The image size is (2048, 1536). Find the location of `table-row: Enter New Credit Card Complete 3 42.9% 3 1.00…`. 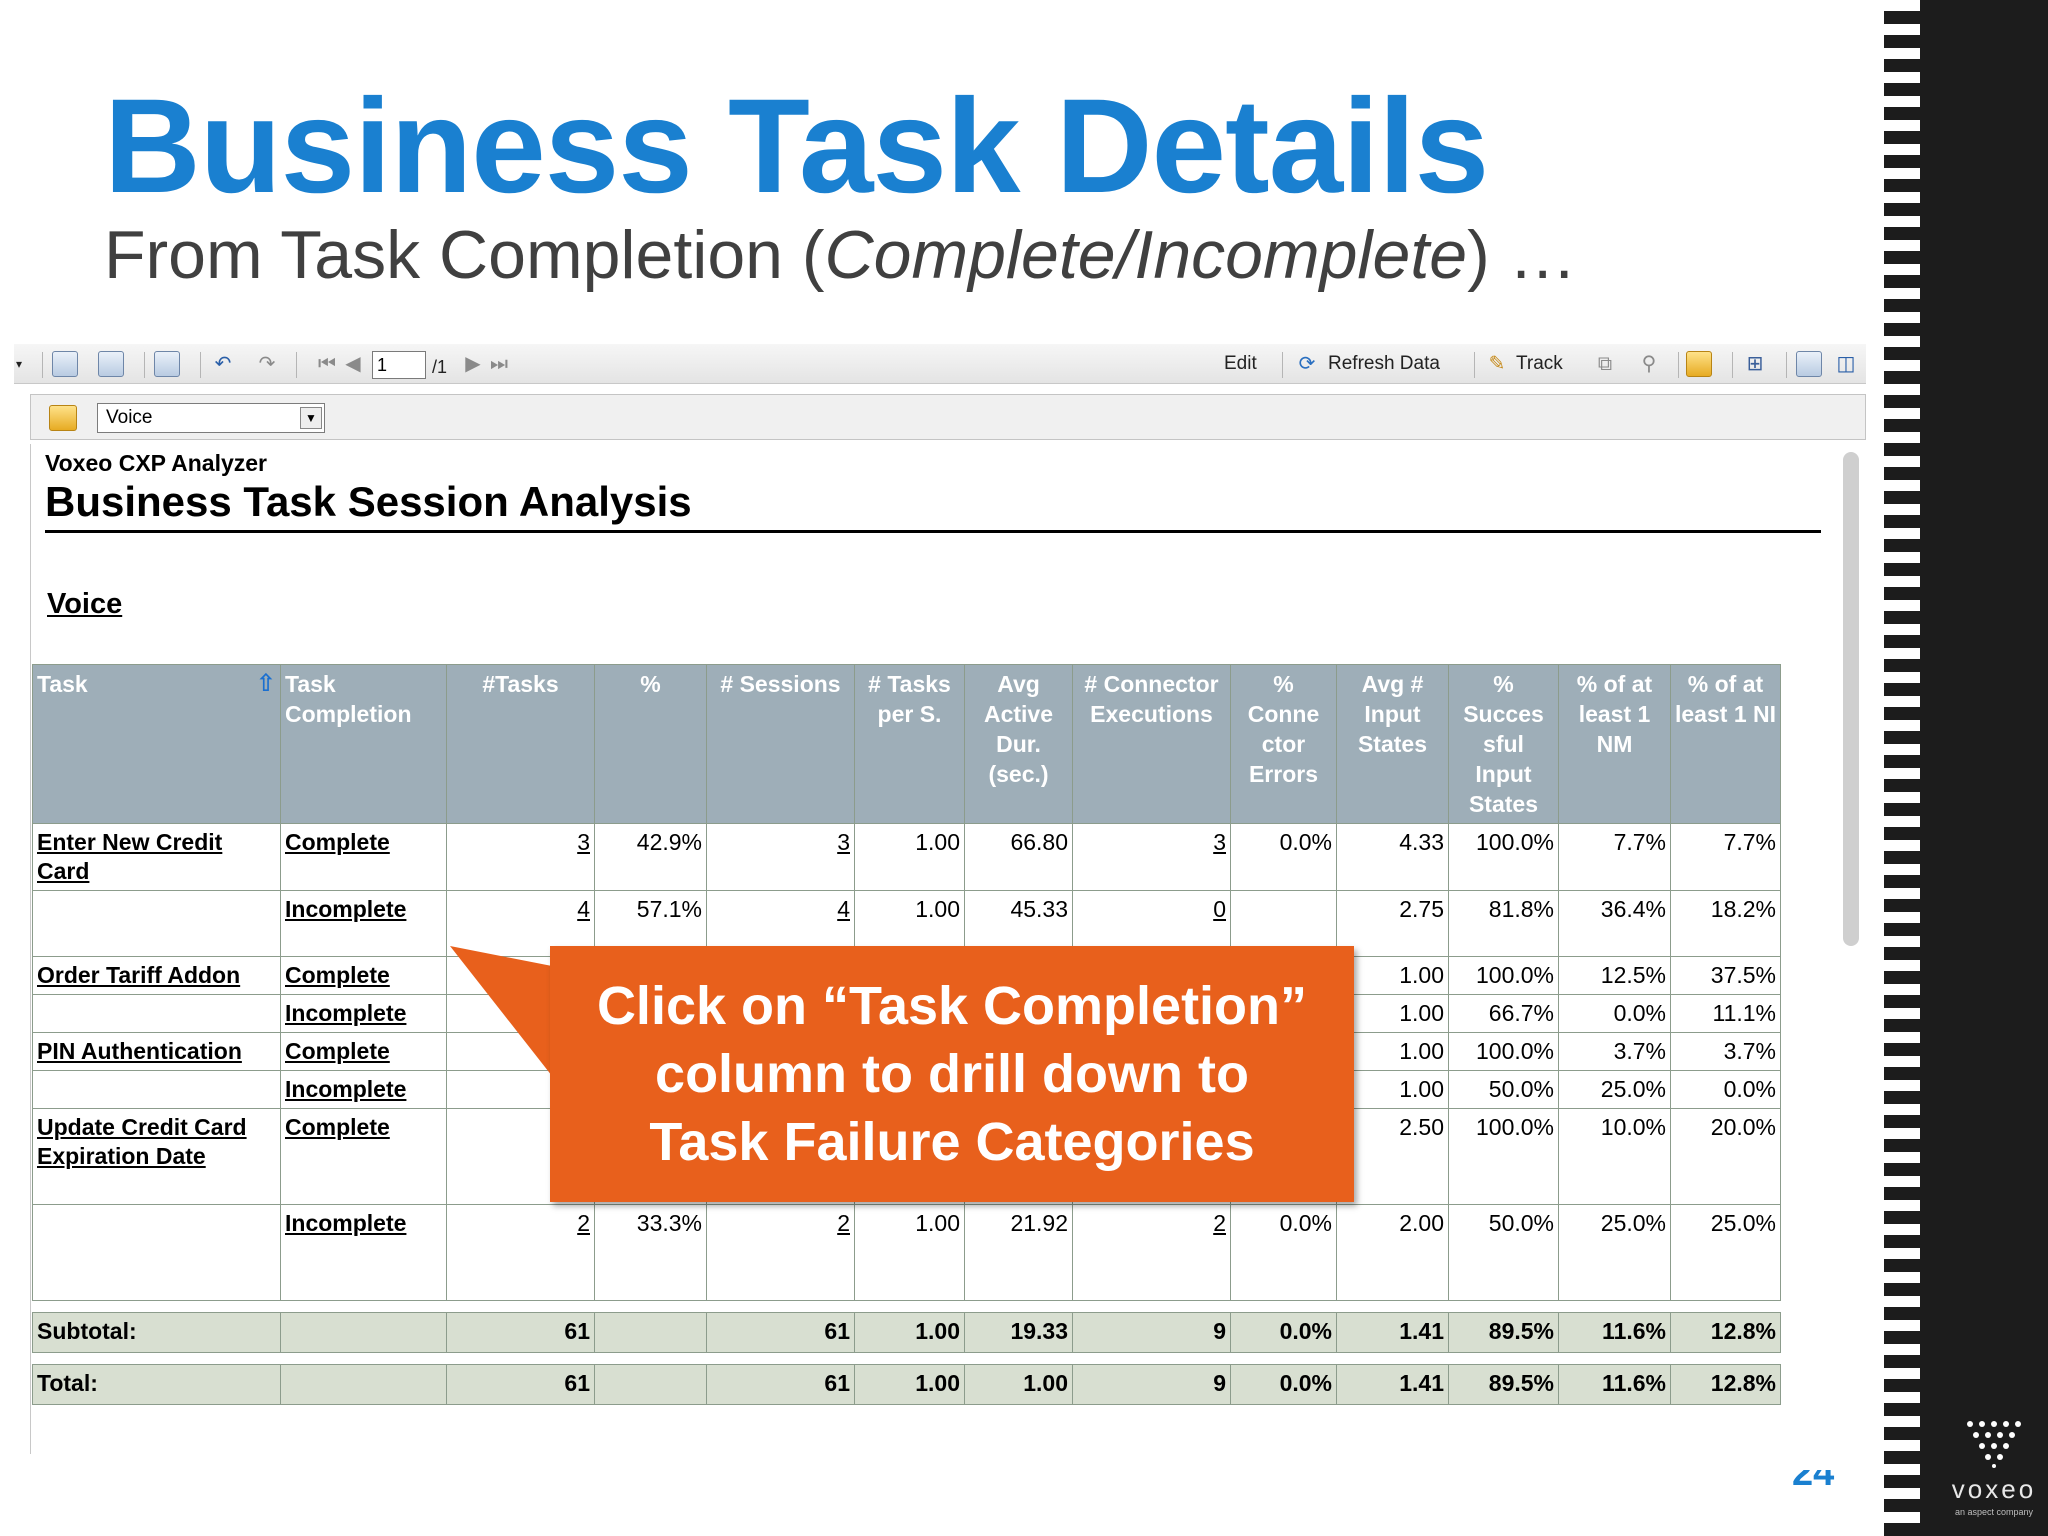

table-row: Enter New Credit Card Complete 3 42.9% 3 1.00… is located at coordinates (906, 857).